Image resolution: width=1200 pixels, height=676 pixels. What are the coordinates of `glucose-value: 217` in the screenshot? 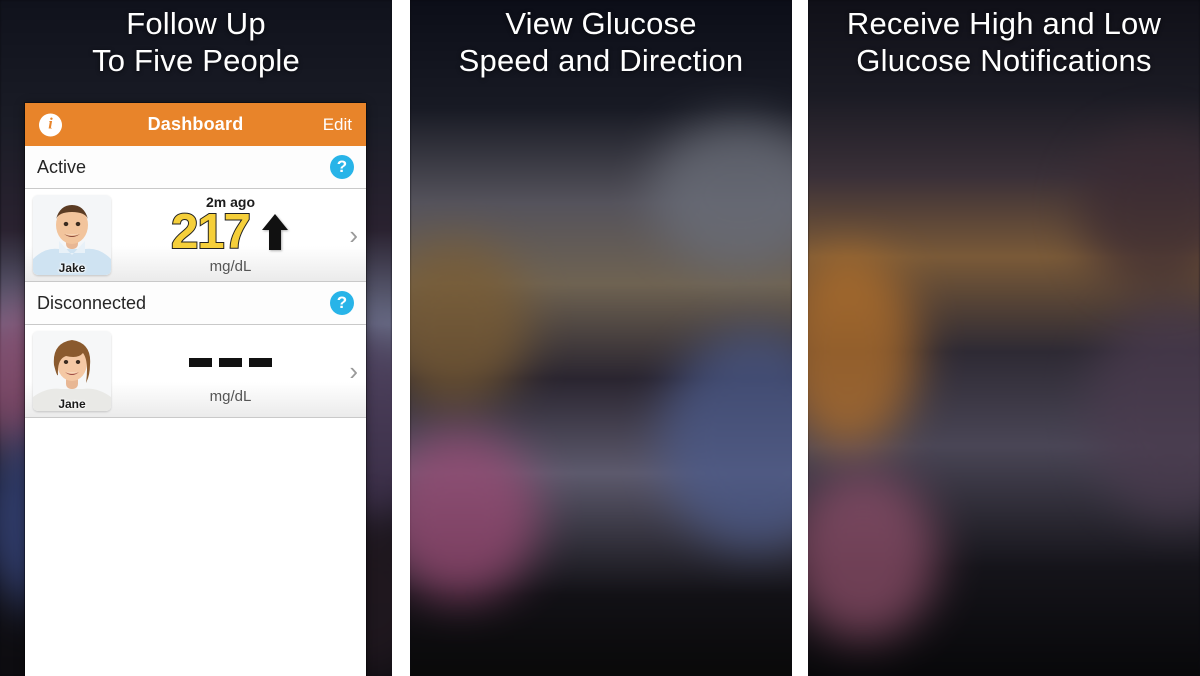 It's located at (211, 231).